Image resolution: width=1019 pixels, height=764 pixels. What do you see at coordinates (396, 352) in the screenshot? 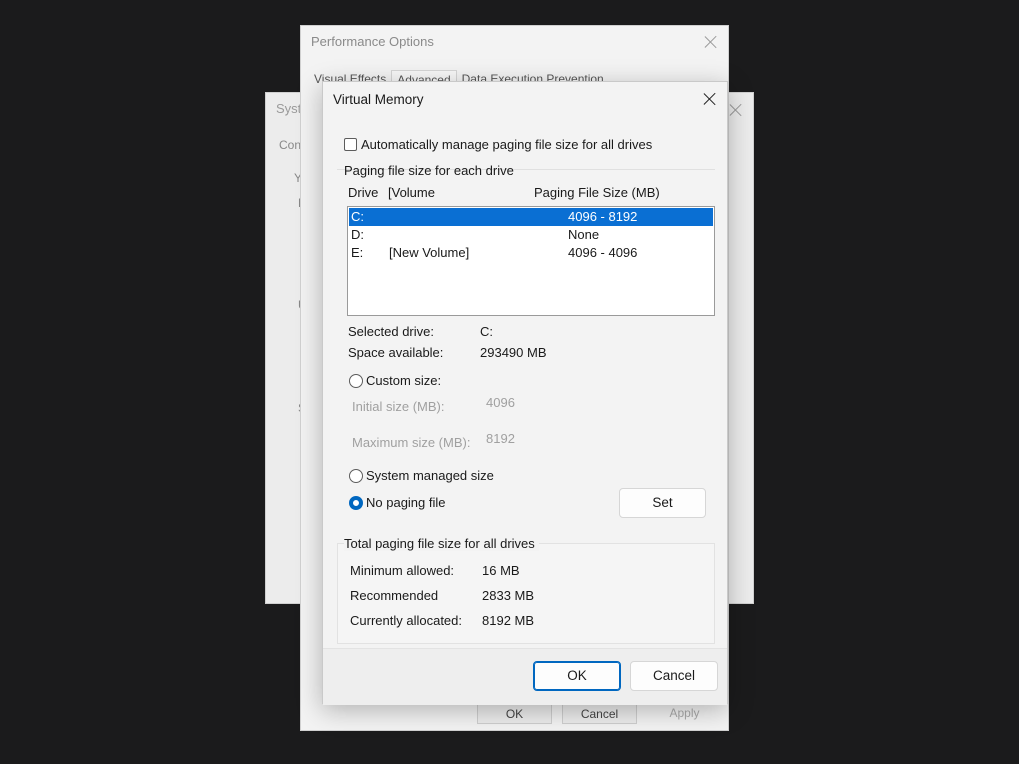
I see `space-available-label: Space available:` at bounding box center [396, 352].